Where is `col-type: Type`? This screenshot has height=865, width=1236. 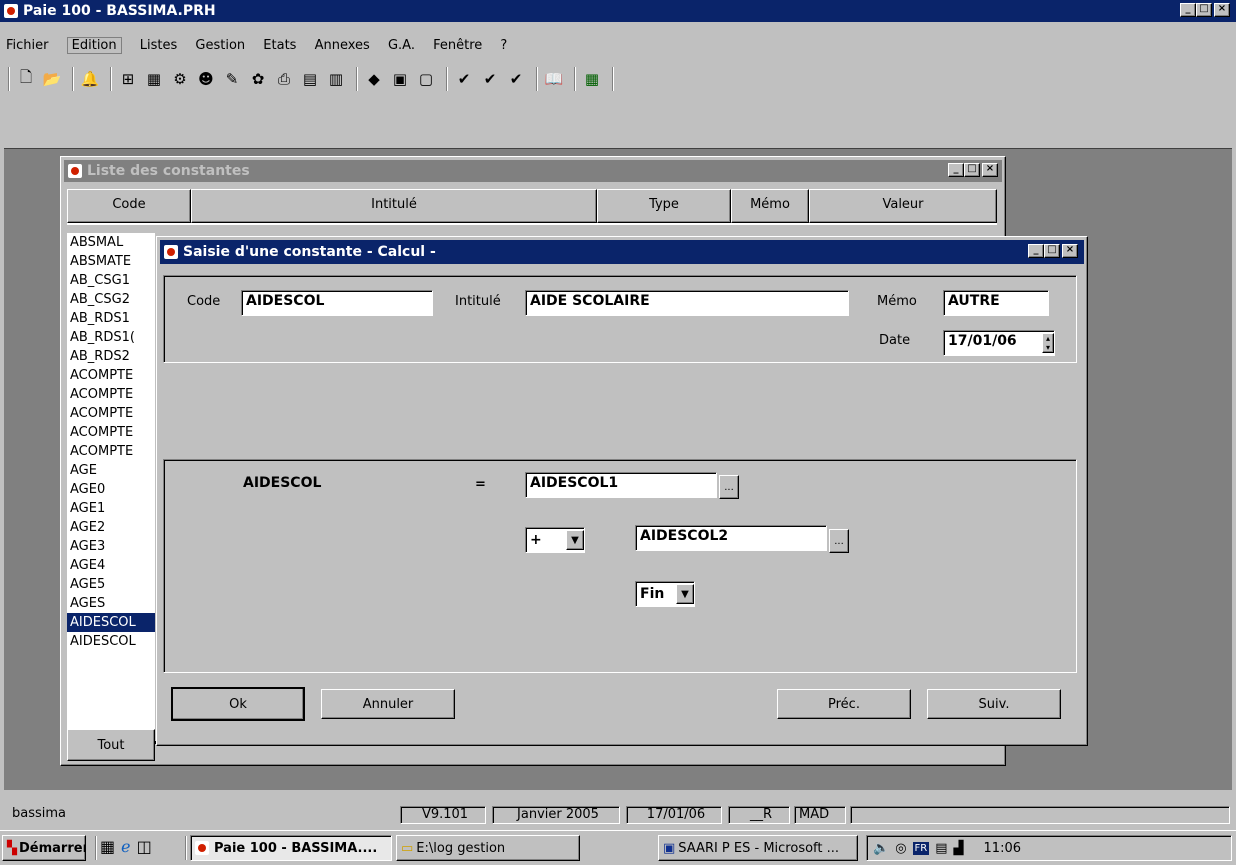 col-type: Type is located at coordinates (664, 206).